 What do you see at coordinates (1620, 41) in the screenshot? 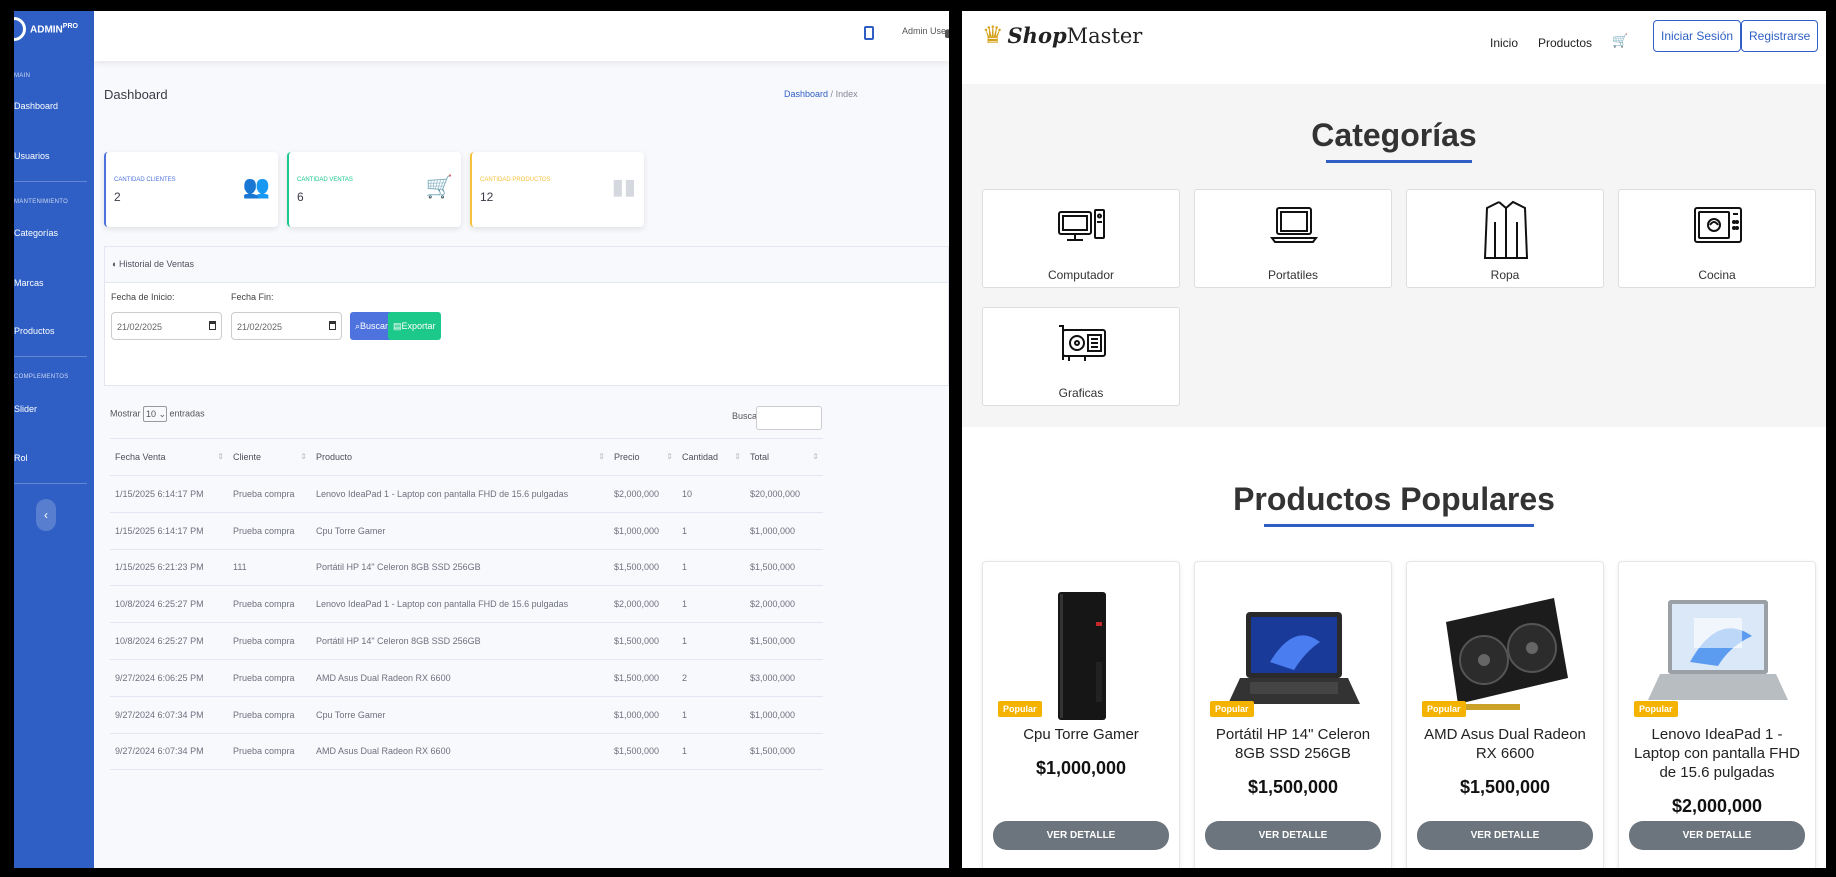
I see `cart-icon: 🛒` at bounding box center [1620, 41].